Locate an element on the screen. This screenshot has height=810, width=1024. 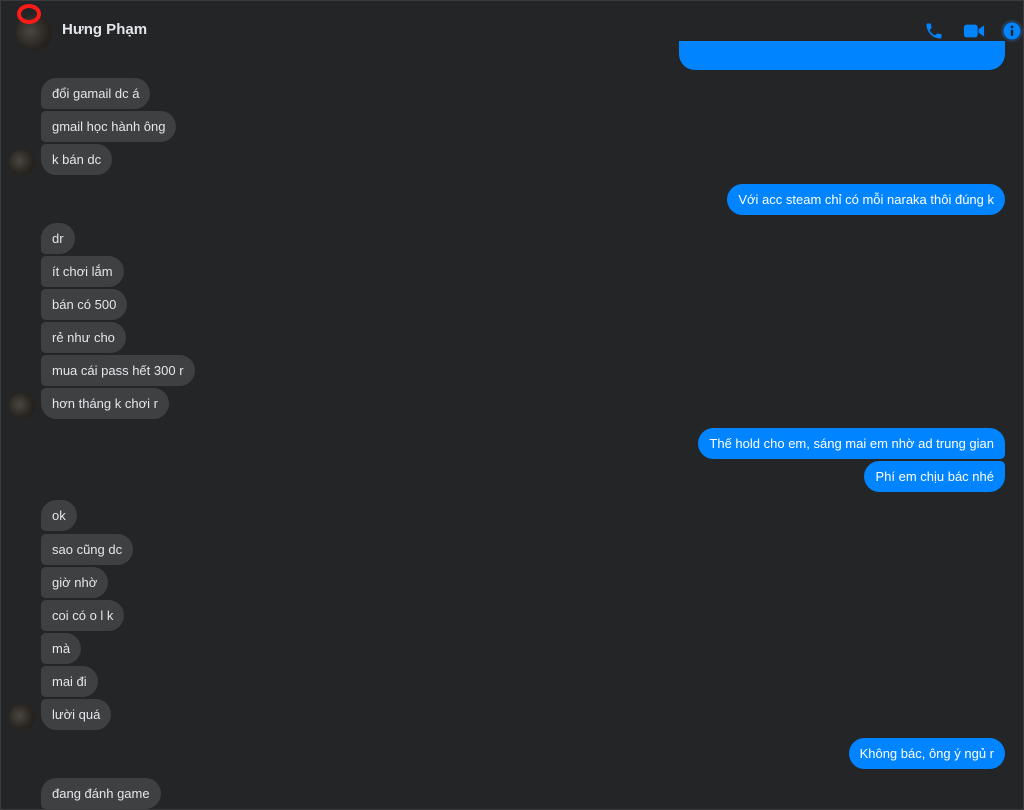
message-bubble-incoming: hơn tháng k chơi r is located at coordinates (105, 403).